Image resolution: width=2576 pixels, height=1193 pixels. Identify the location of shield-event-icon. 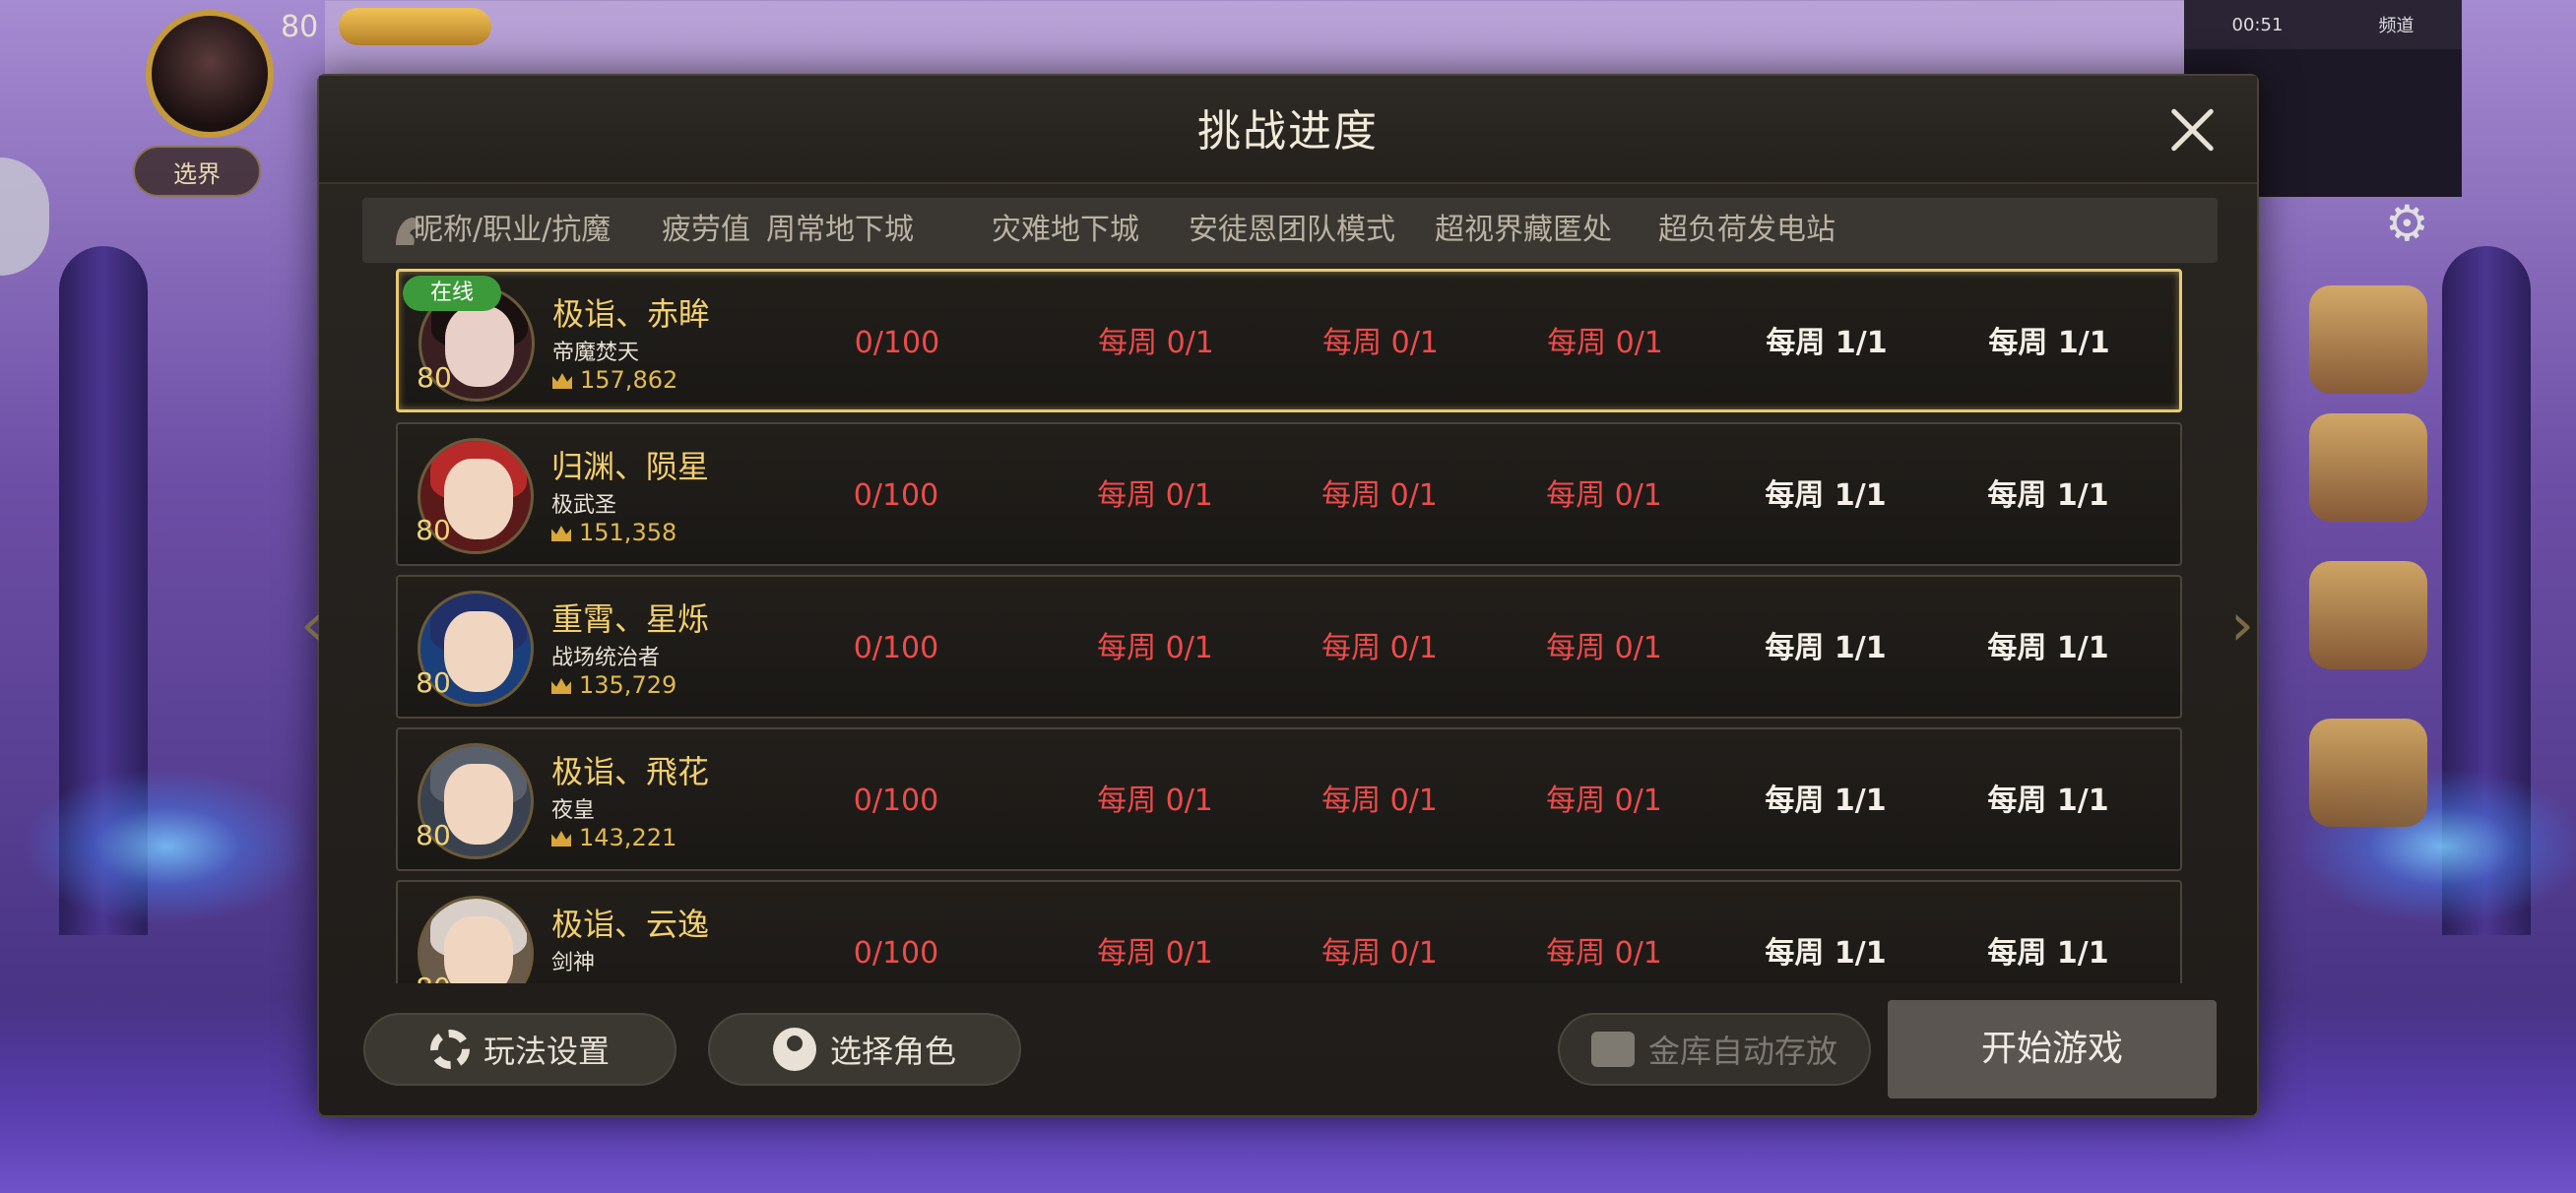
(2368, 615).